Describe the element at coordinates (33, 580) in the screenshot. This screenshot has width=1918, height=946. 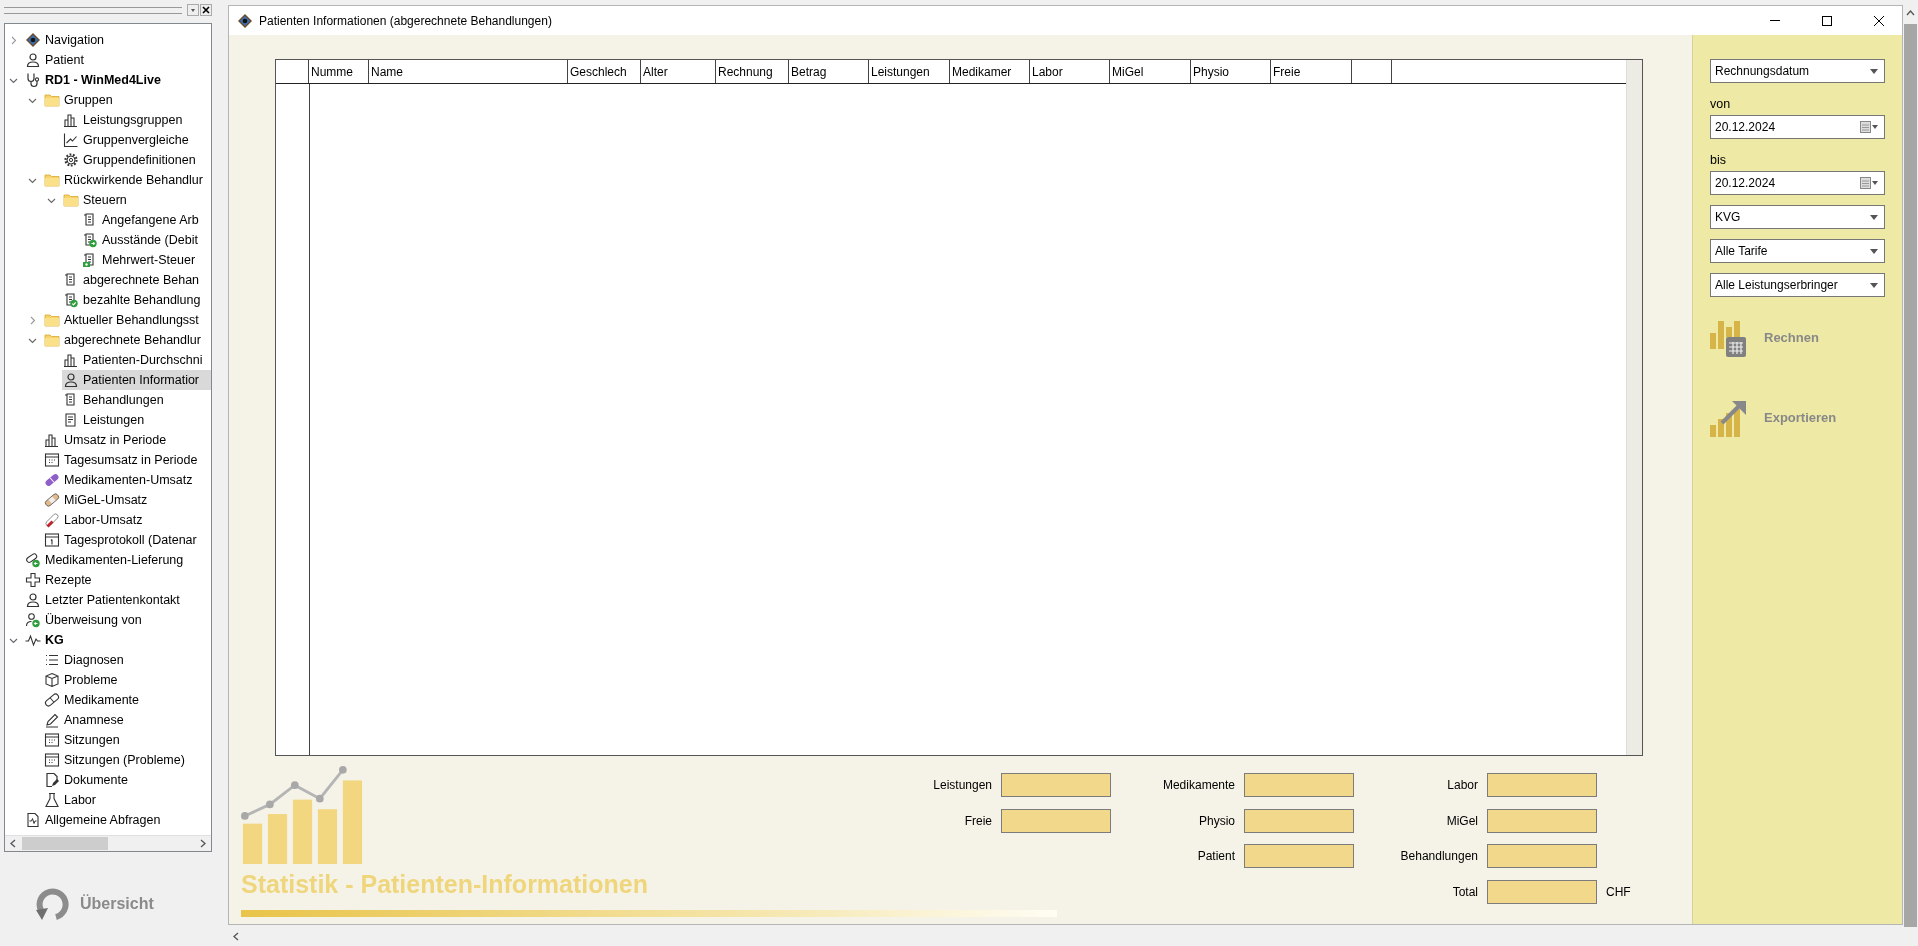
I see `cross-icon` at that location.